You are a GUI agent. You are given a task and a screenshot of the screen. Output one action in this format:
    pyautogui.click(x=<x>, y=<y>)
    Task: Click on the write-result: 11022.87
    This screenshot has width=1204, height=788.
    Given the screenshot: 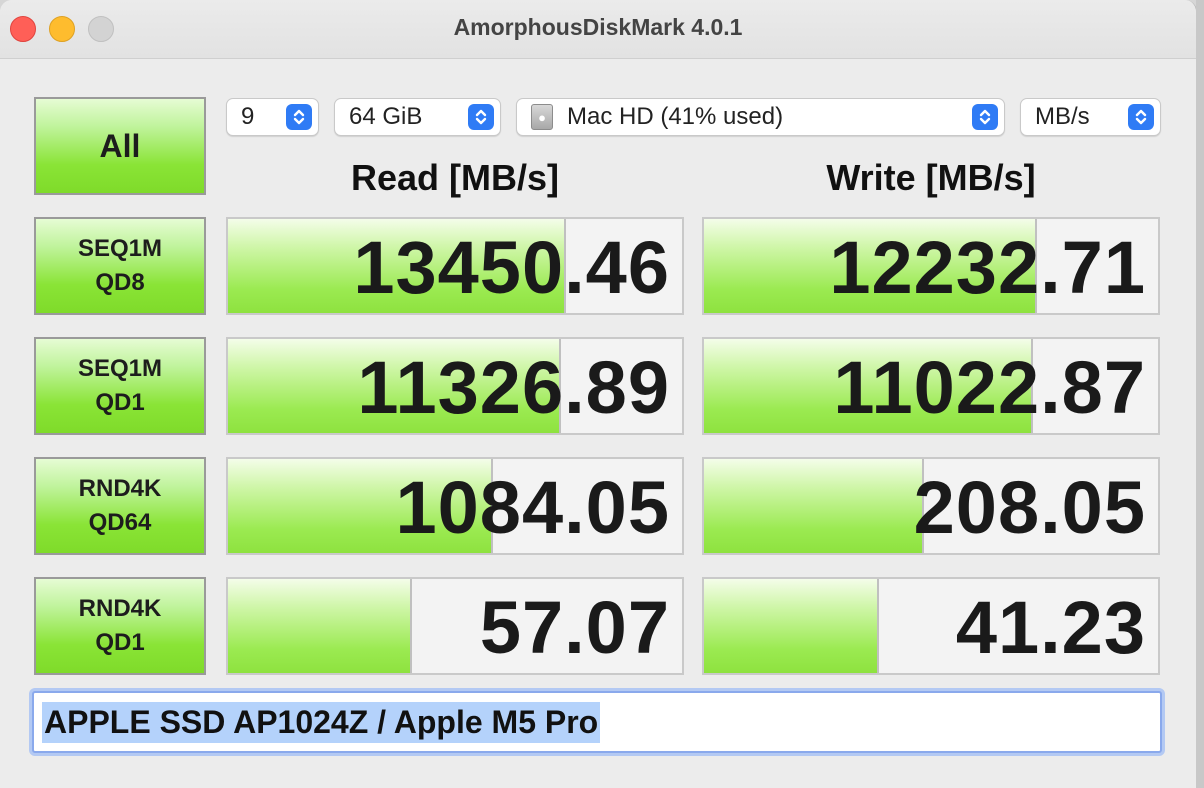 What is the action you would take?
    pyautogui.click(x=931, y=386)
    